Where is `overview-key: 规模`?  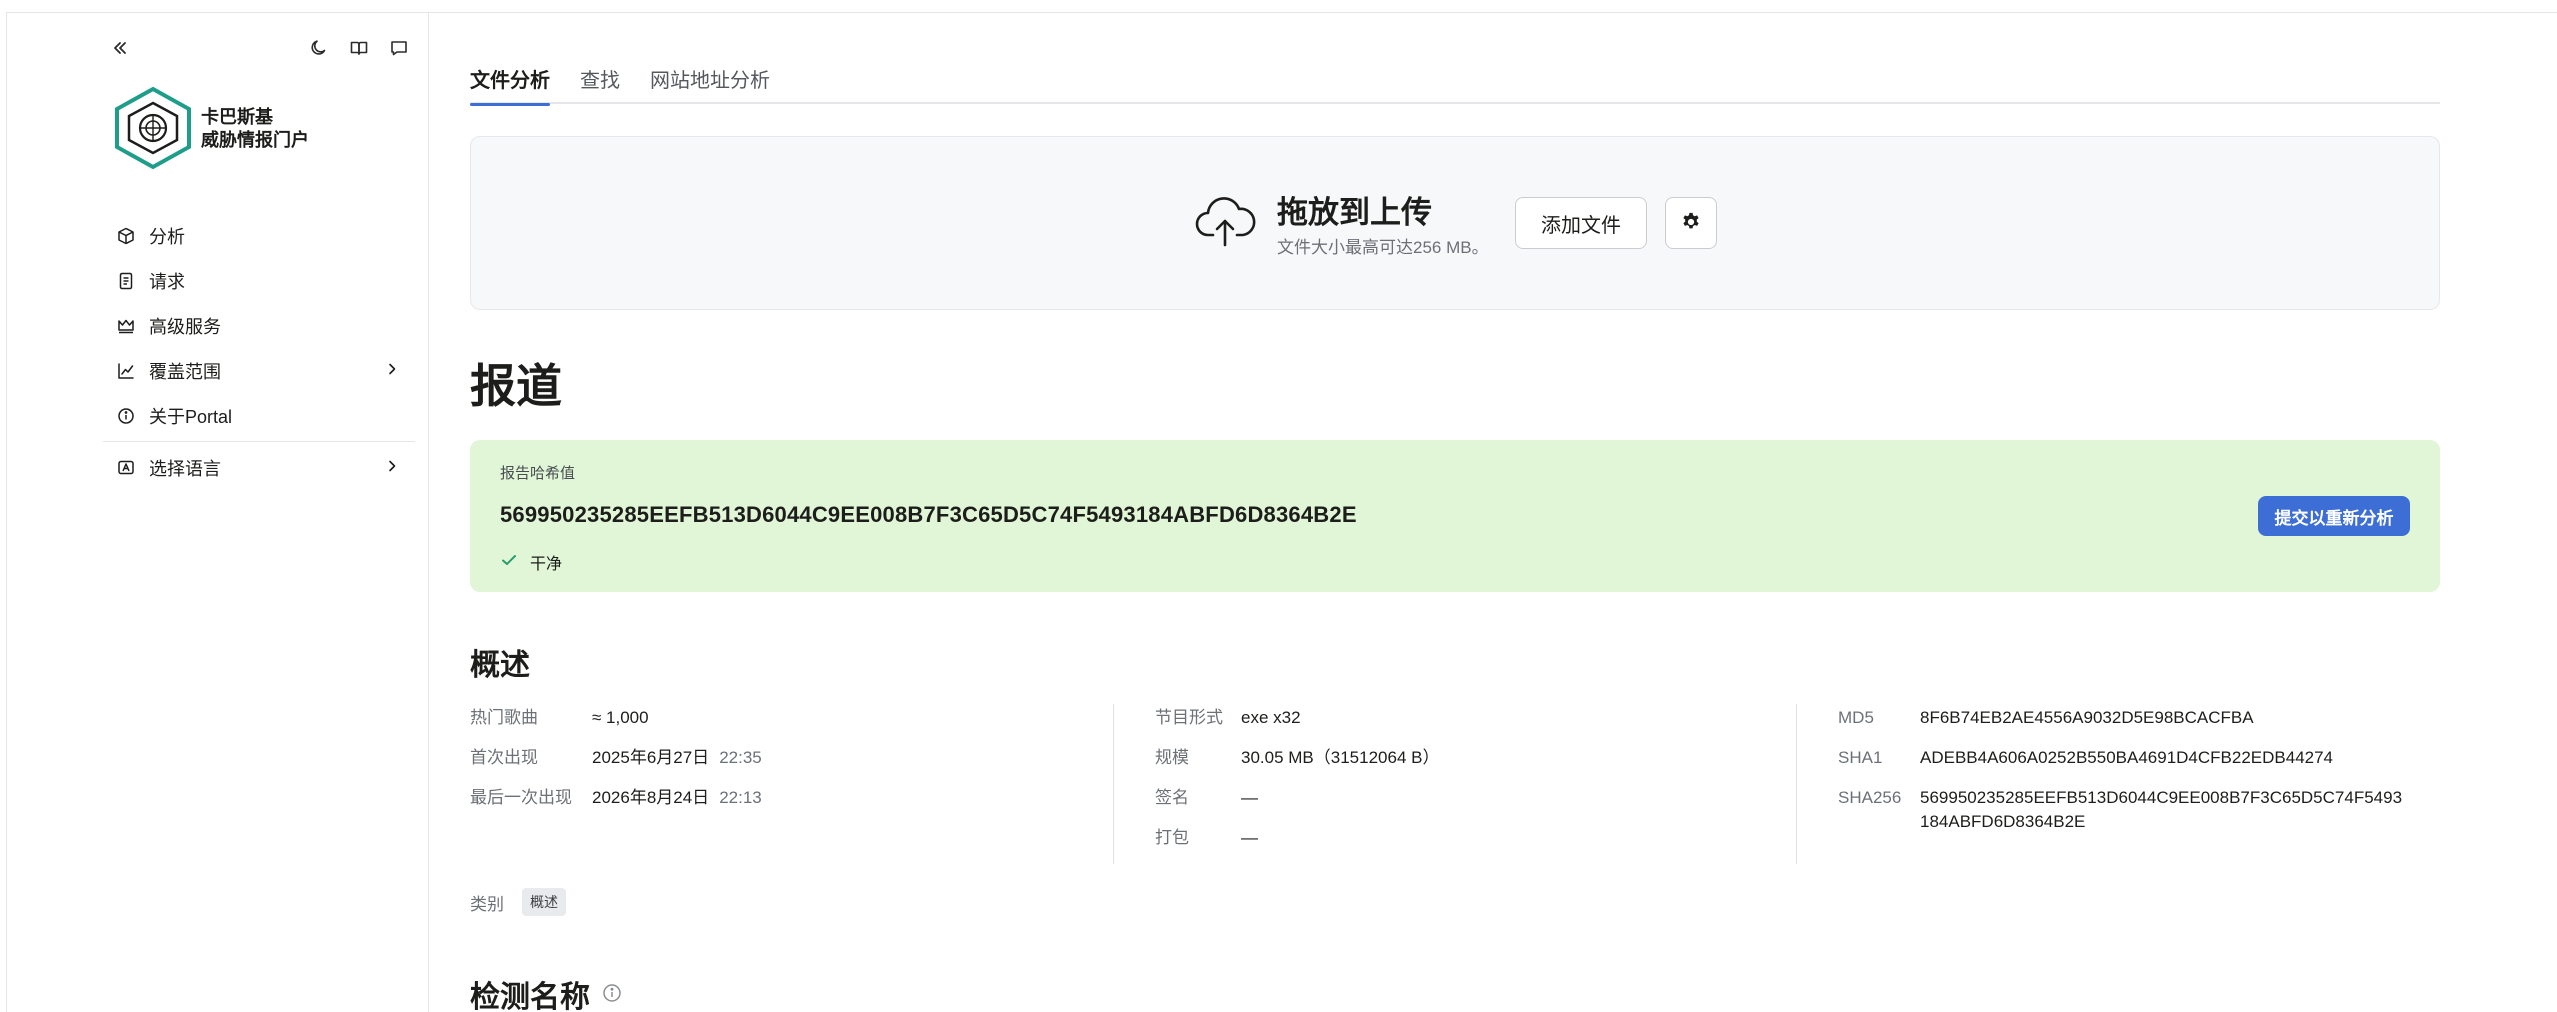
overview-key: 规模 is located at coordinates (1172, 757).